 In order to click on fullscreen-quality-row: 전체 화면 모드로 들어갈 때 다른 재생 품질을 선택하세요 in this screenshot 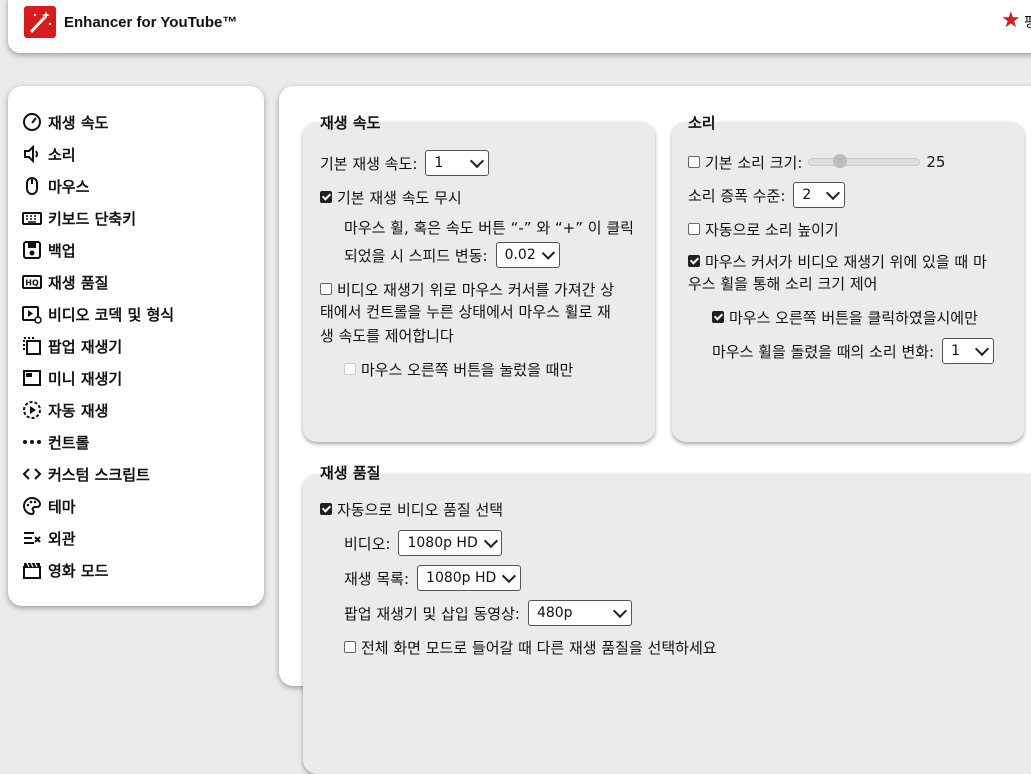, I will do `click(530, 647)`.